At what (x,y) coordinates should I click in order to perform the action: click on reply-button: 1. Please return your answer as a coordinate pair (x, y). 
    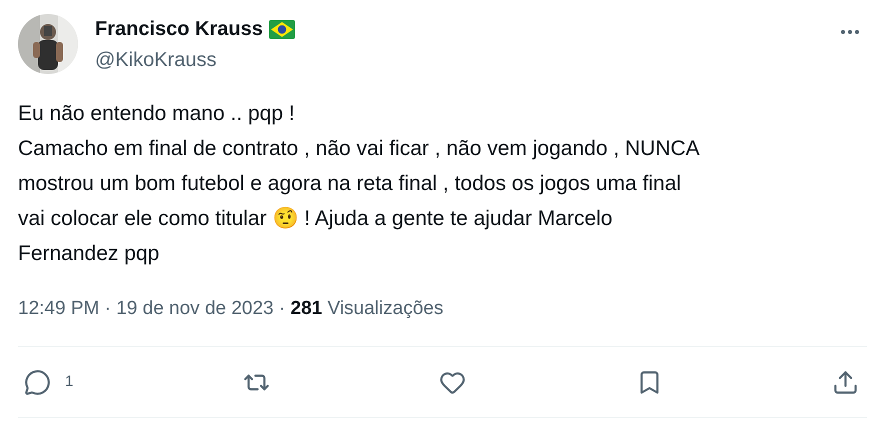
    Looking at the image, I should click on (49, 382).